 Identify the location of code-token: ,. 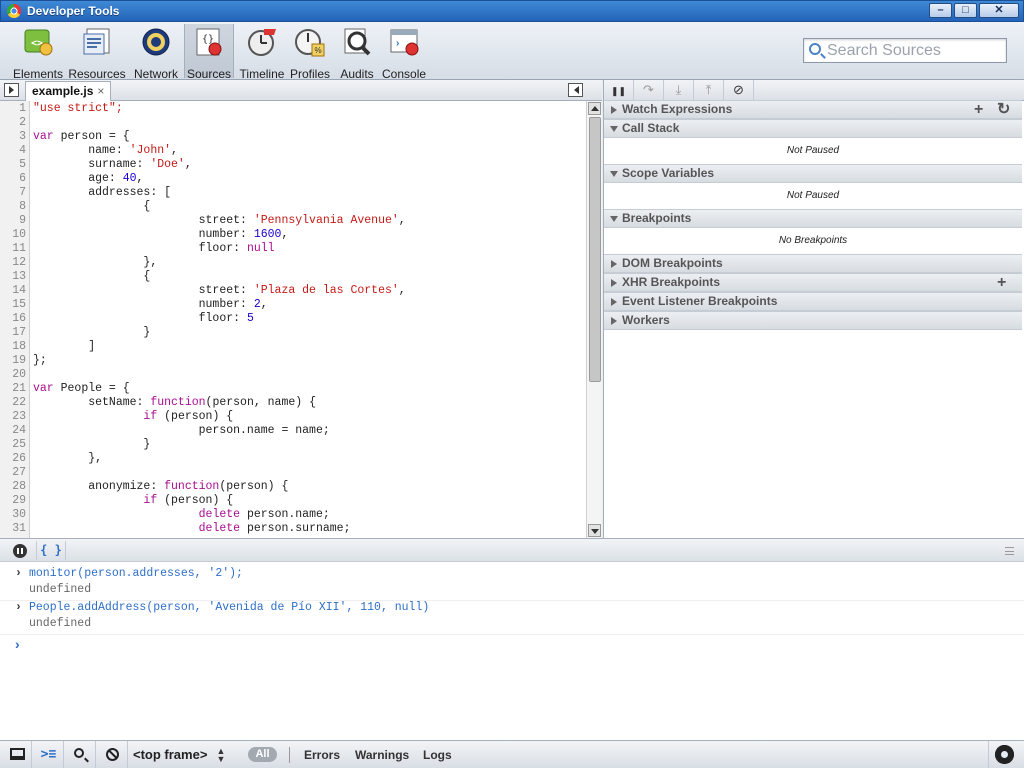
(264, 304).